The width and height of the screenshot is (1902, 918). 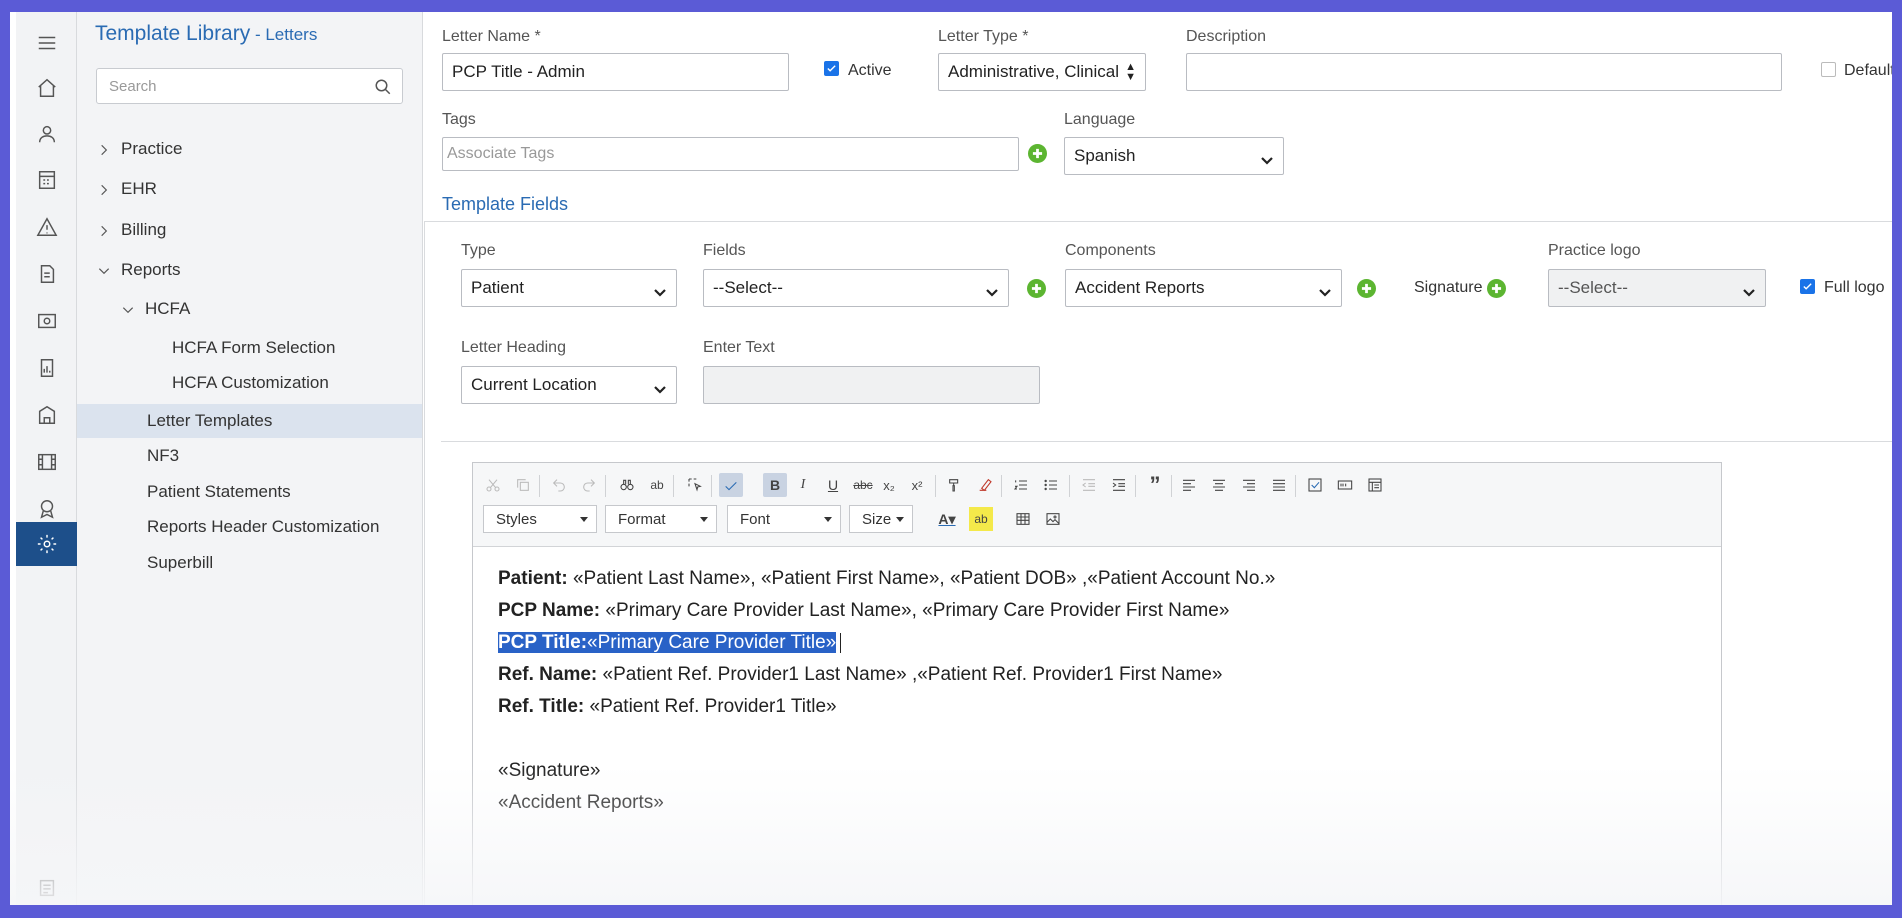 What do you see at coordinates (775, 485) in the screenshot?
I see `bold-icon: B` at bounding box center [775, 485].